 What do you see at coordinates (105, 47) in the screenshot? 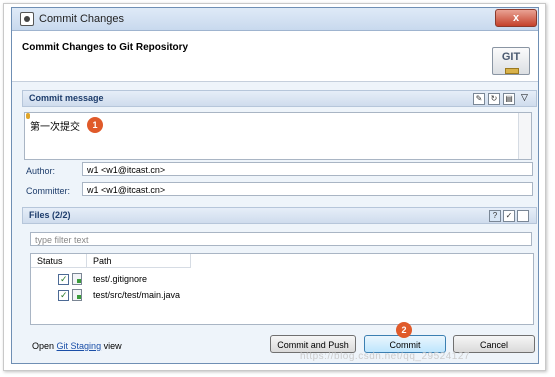
I see `header-title: Commit Changes to Git Repository` at bounding box center [105, 47].